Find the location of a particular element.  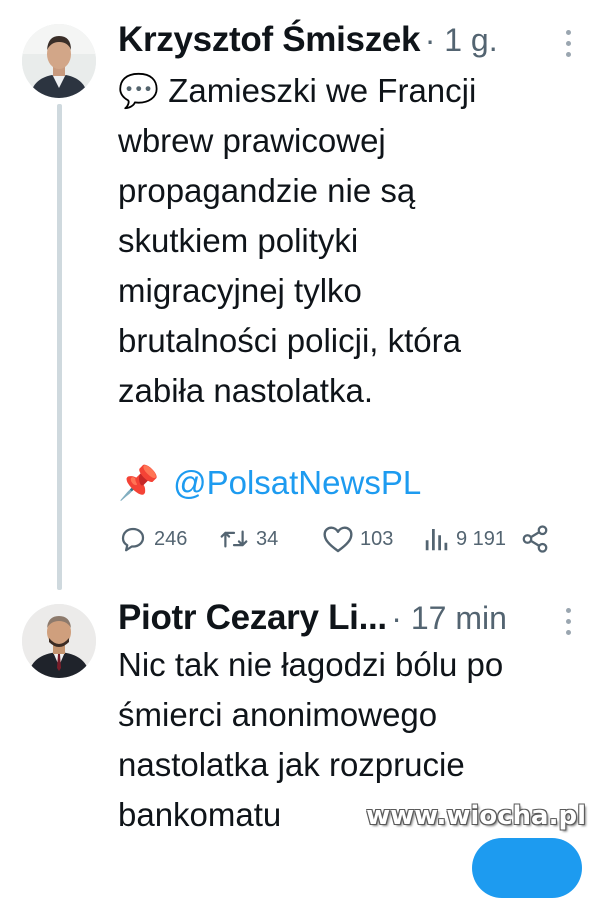

share-icon is located at coordinates (535, 539).